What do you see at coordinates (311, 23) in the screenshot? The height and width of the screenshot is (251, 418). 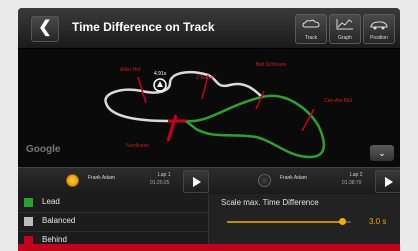 I see `cloud-track-icon` at bounding box center [311, 23].